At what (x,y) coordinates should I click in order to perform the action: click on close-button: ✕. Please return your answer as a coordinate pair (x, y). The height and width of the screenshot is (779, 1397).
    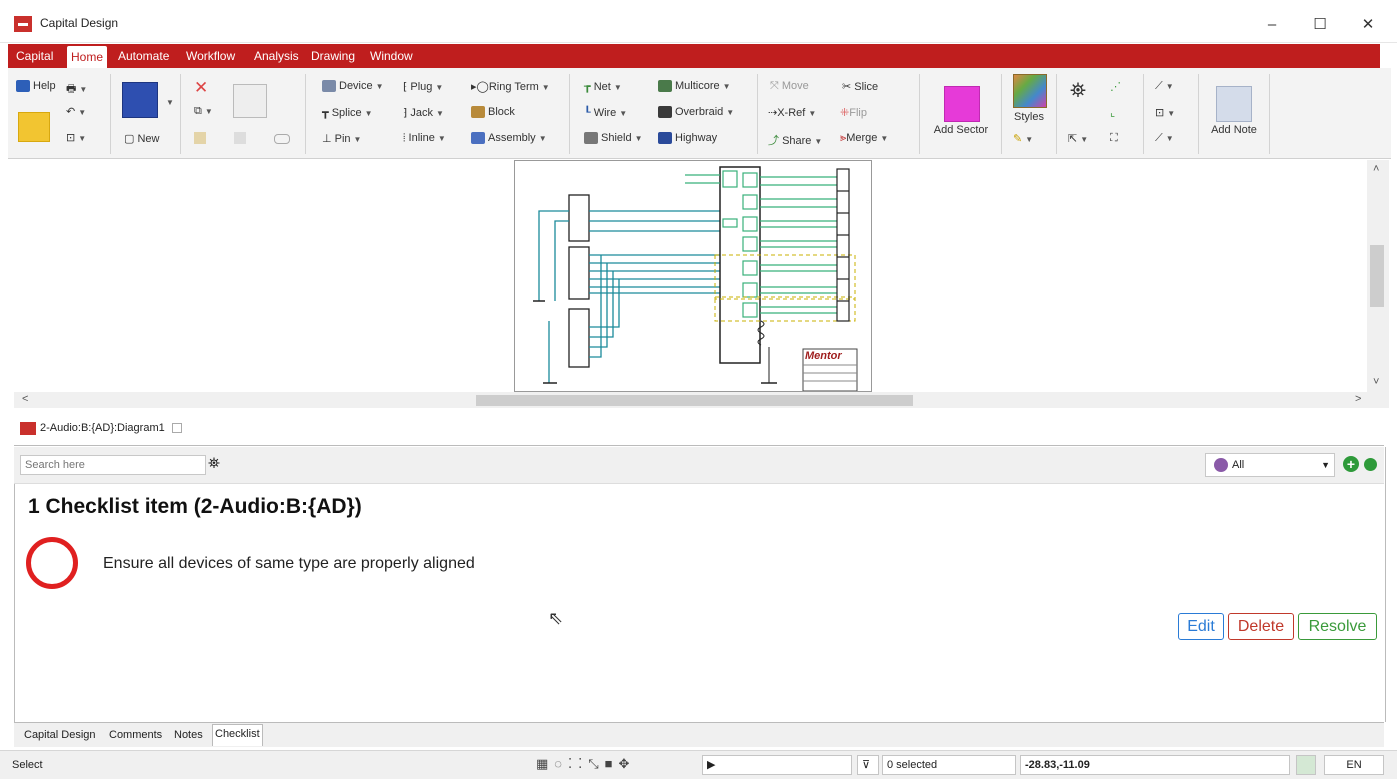
    Looking at the image, I should click on (1368, 25).